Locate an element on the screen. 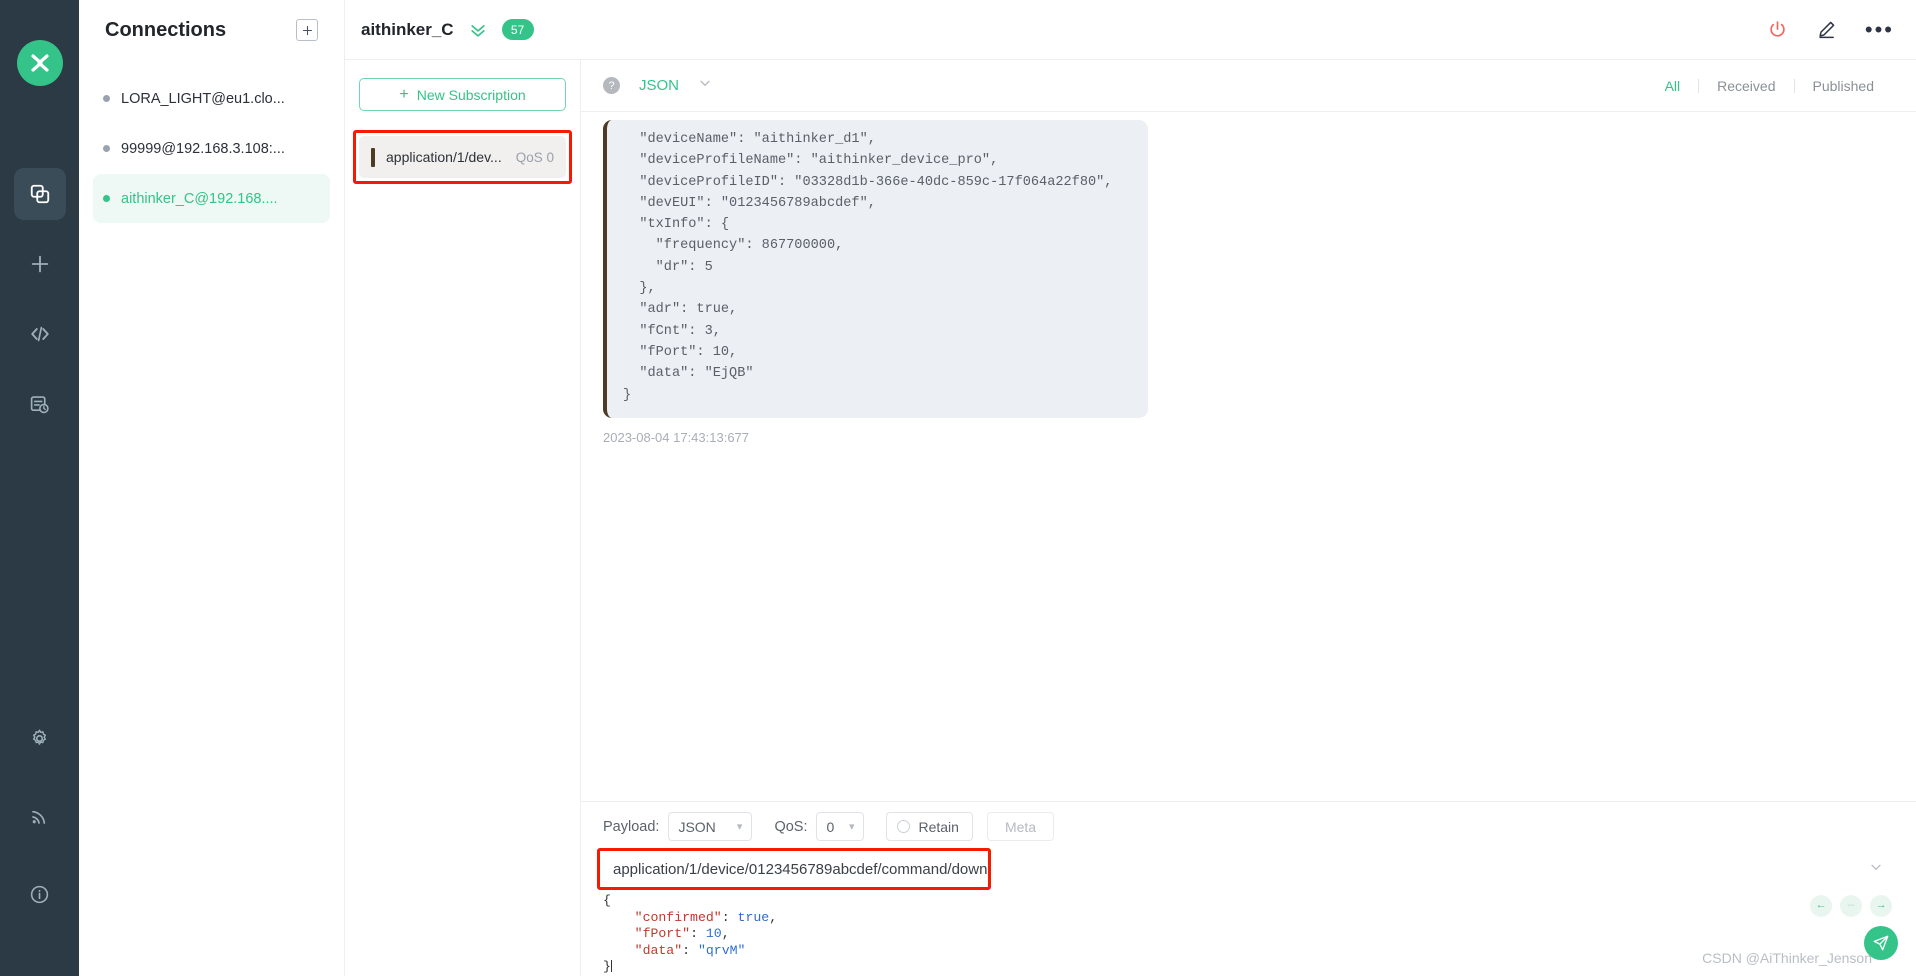 Image resolution: width=1916 pixels, height=976 pixels. subscription-list: application/1/dev... QoS 0 is located at coordinates (462, 157).